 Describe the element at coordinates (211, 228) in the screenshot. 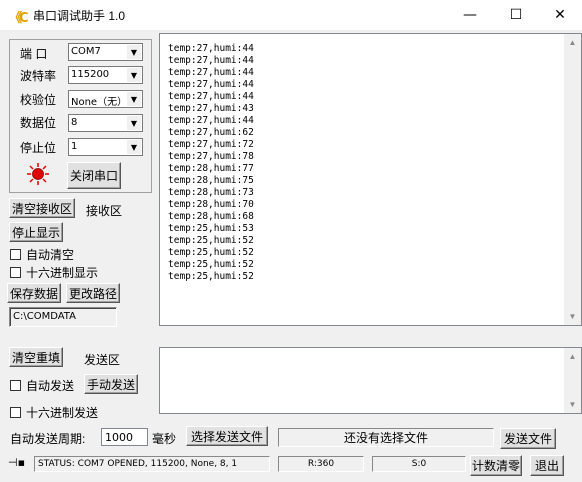

I see `receive-line: temp:25,humi:53` at that location.